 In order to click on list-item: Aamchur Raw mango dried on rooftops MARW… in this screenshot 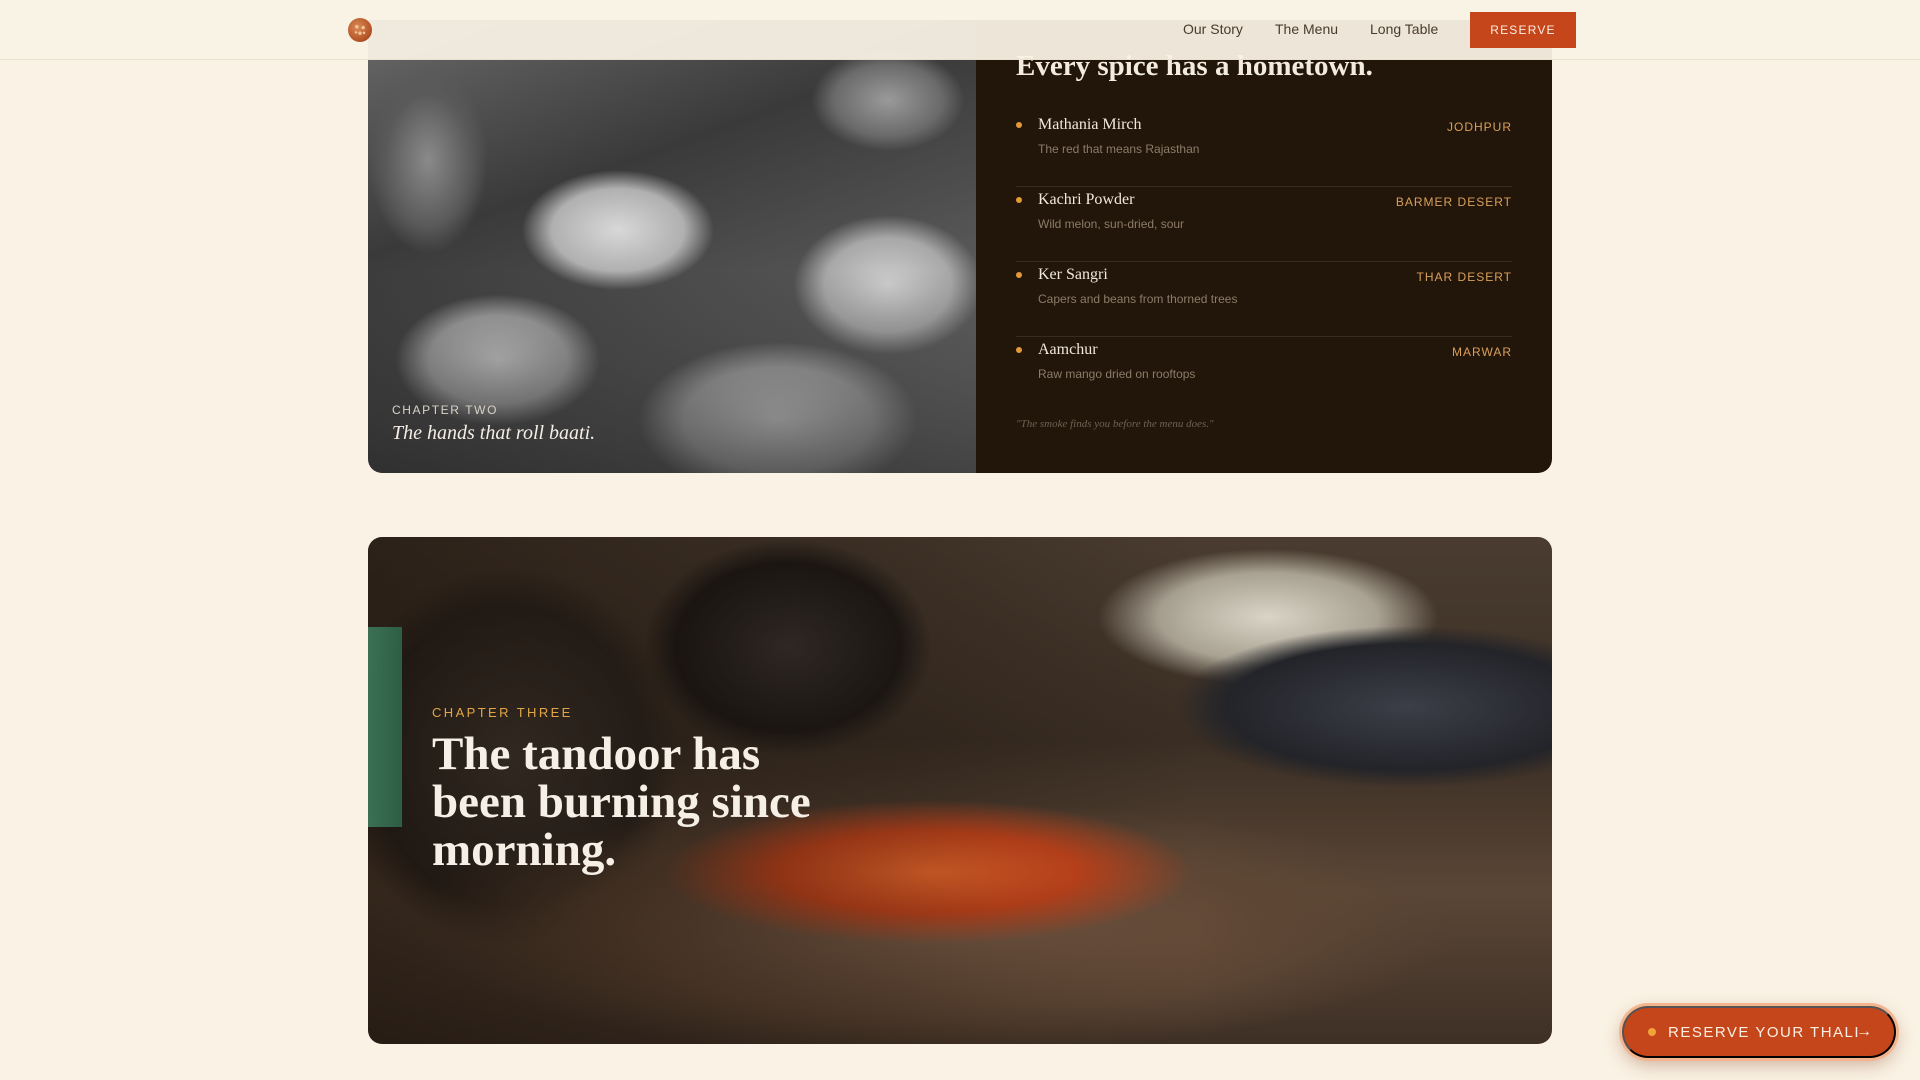, I will do `click(1264, 374)`.